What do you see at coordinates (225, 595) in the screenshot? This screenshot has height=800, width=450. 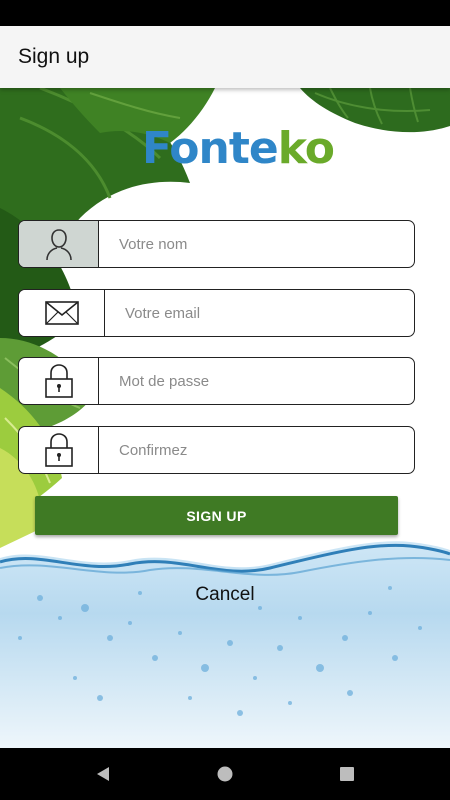 I see `cancel-button: Cancel` at bounding box center [225, 595].